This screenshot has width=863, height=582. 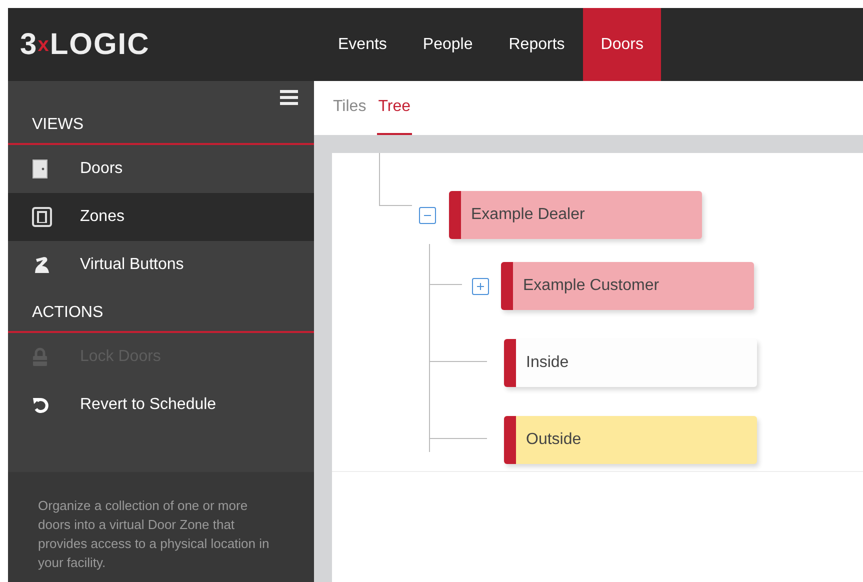 I want to click on expand-button, so click(x=480, y=286).